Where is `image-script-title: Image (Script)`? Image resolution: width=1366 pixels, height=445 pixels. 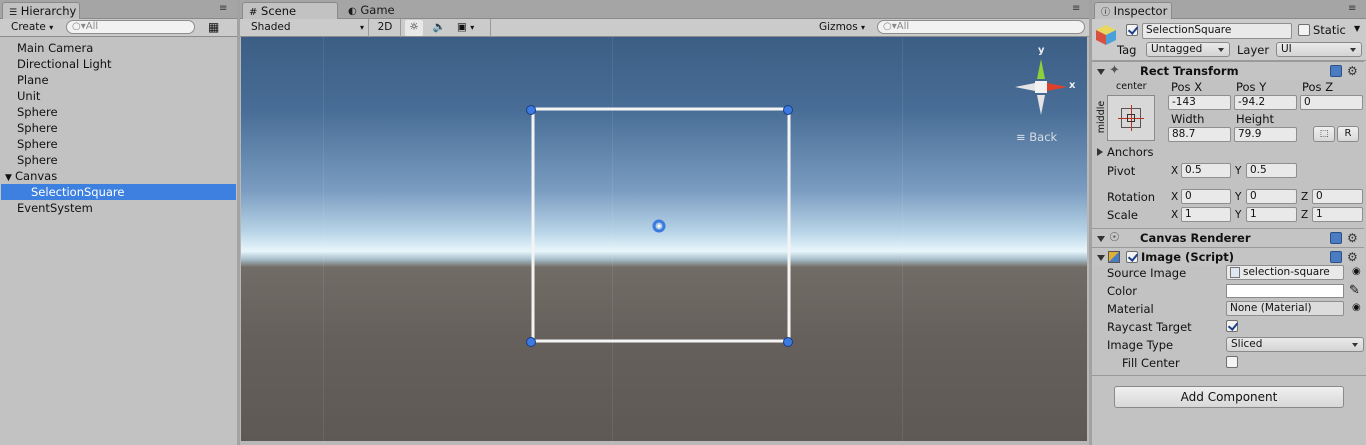
image-script-title: Image (Script) is located at coordinates (1188, 257).